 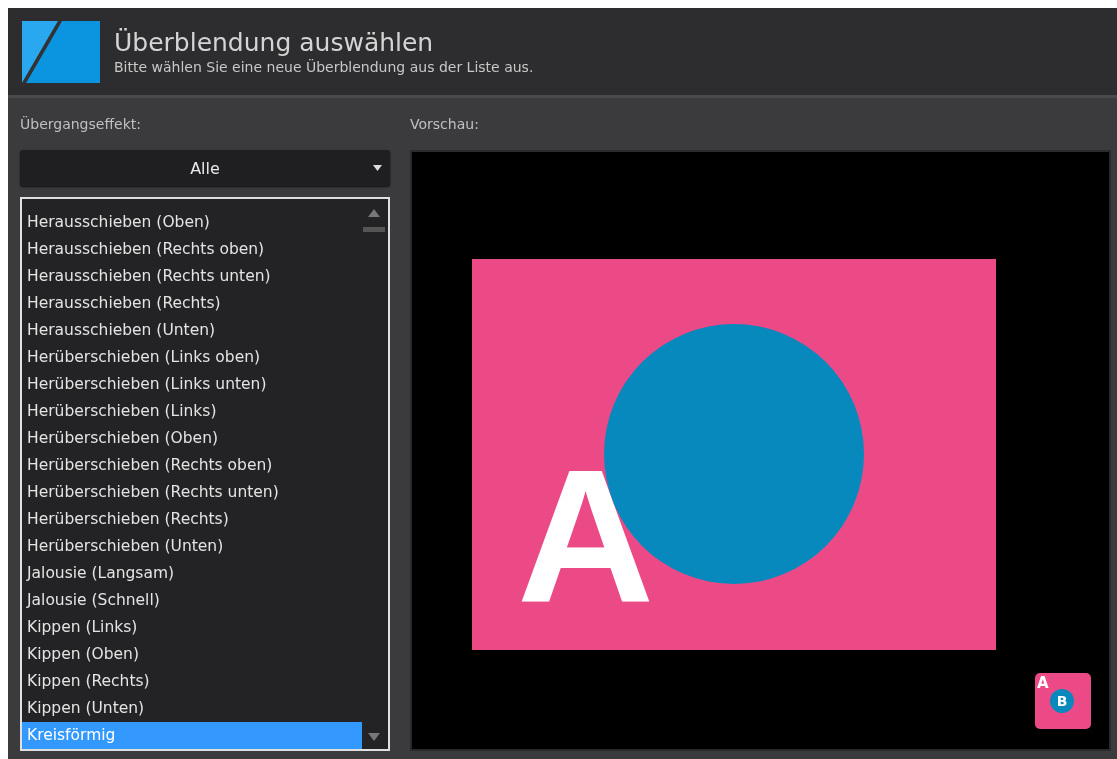 I want to click on effect-list-item: Herüberschieben (Unten), so click(x=191, y=546).